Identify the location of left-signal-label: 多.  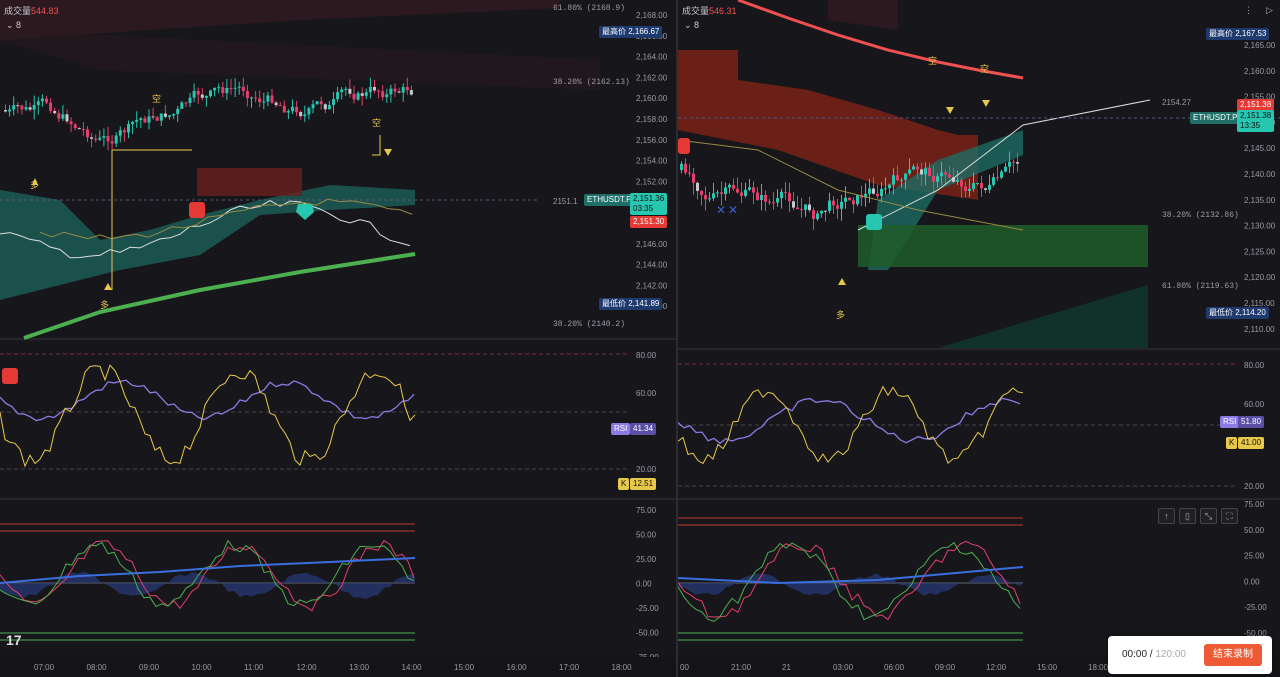
(104, 304).